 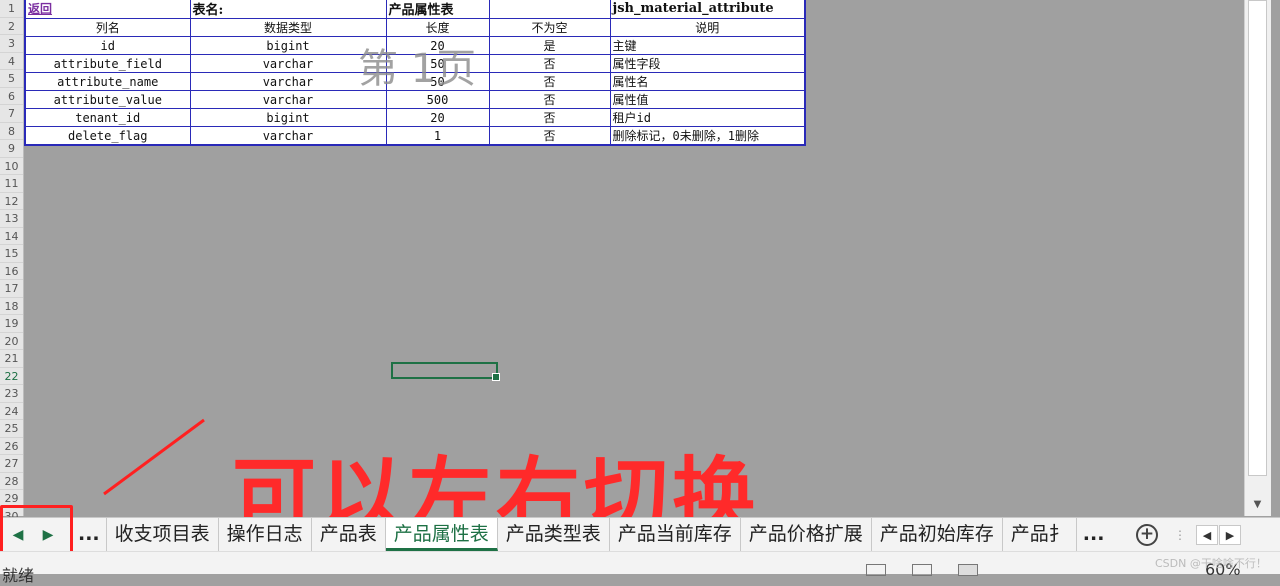 I want to click on table-row: delete_flag varchar 1 否删除标记，0未删除，1删除, so click(x=415, y=136).